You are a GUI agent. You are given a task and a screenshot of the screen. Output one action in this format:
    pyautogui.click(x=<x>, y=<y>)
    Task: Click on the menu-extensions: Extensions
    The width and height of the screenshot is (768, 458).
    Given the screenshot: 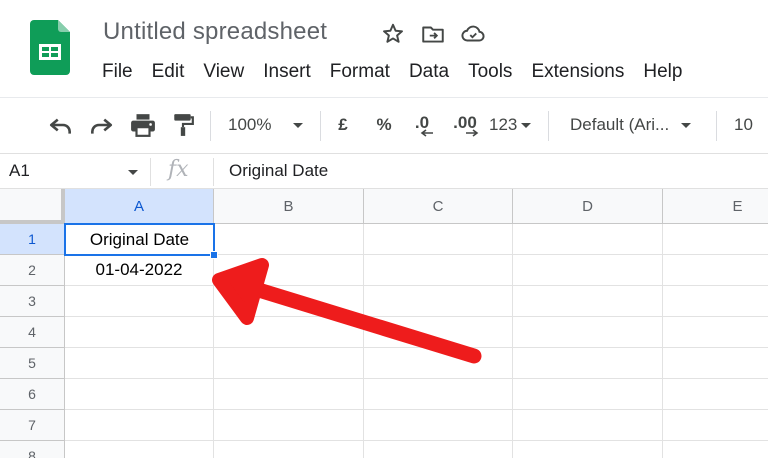 What is the action you would take?
    pyautogui.click(x=577, y=72)
    